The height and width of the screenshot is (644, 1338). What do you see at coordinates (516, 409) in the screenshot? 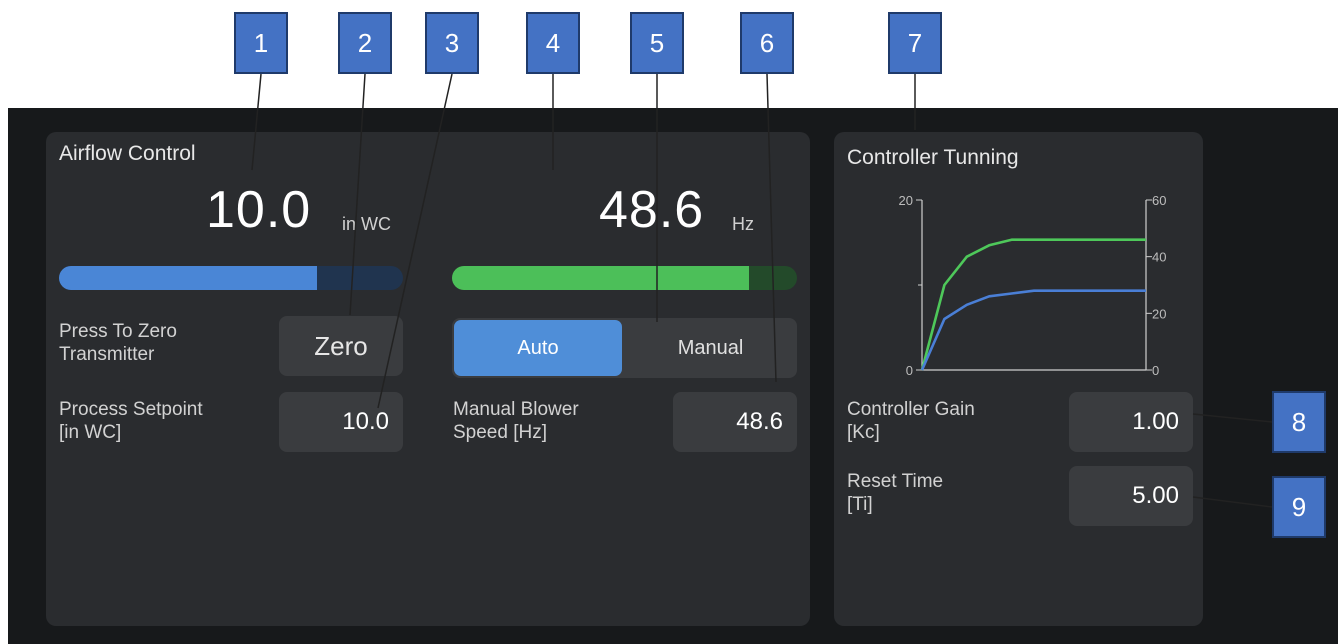
I see `manual-speed-label-line1: Manual Blower` at bounding box center [516, 409].